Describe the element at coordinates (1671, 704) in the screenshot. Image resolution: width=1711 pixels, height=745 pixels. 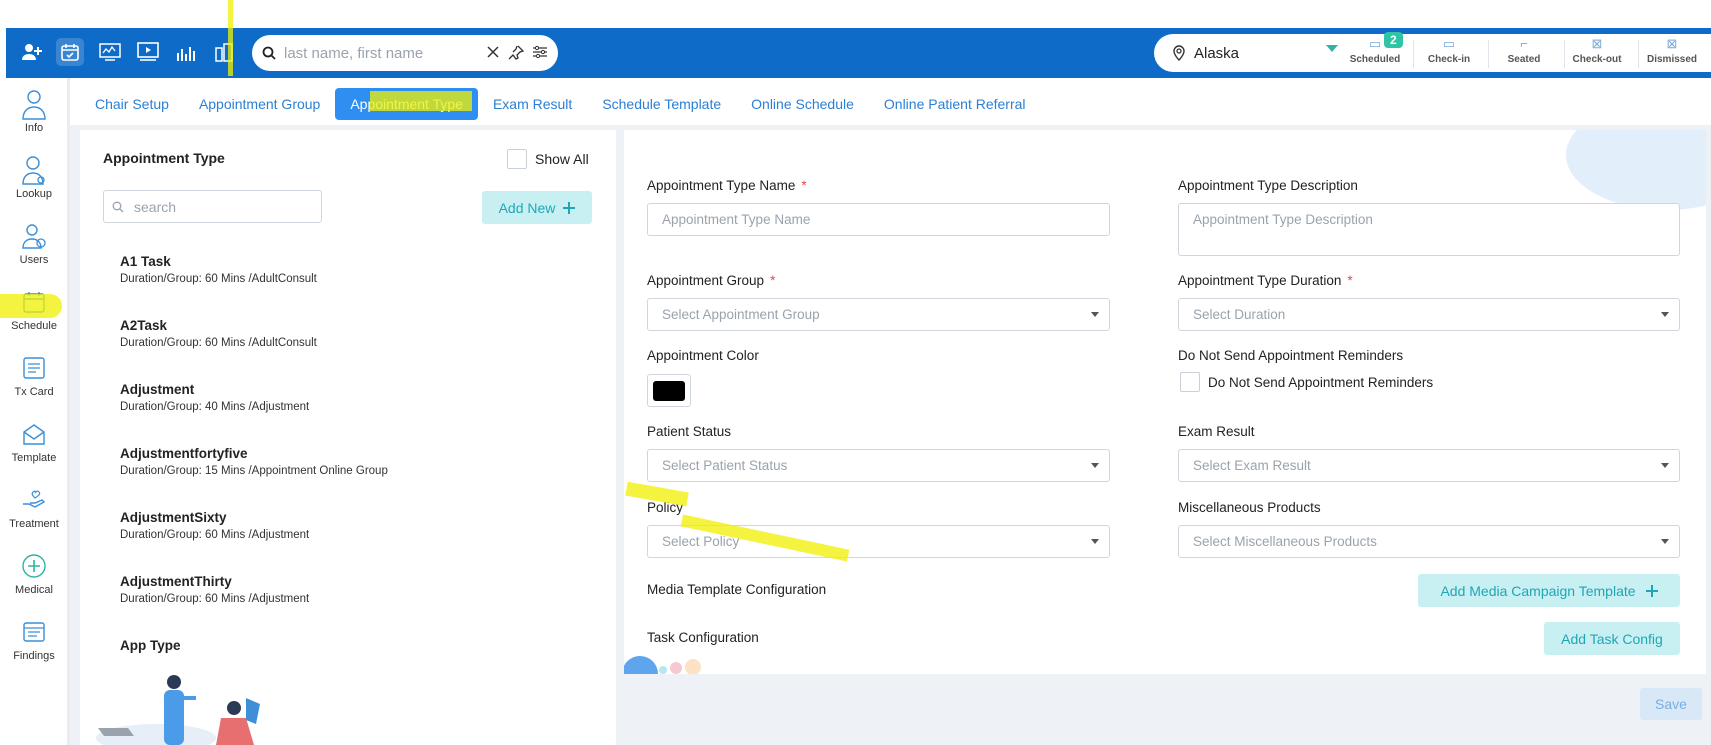
I see `save-button: Save` at that location.